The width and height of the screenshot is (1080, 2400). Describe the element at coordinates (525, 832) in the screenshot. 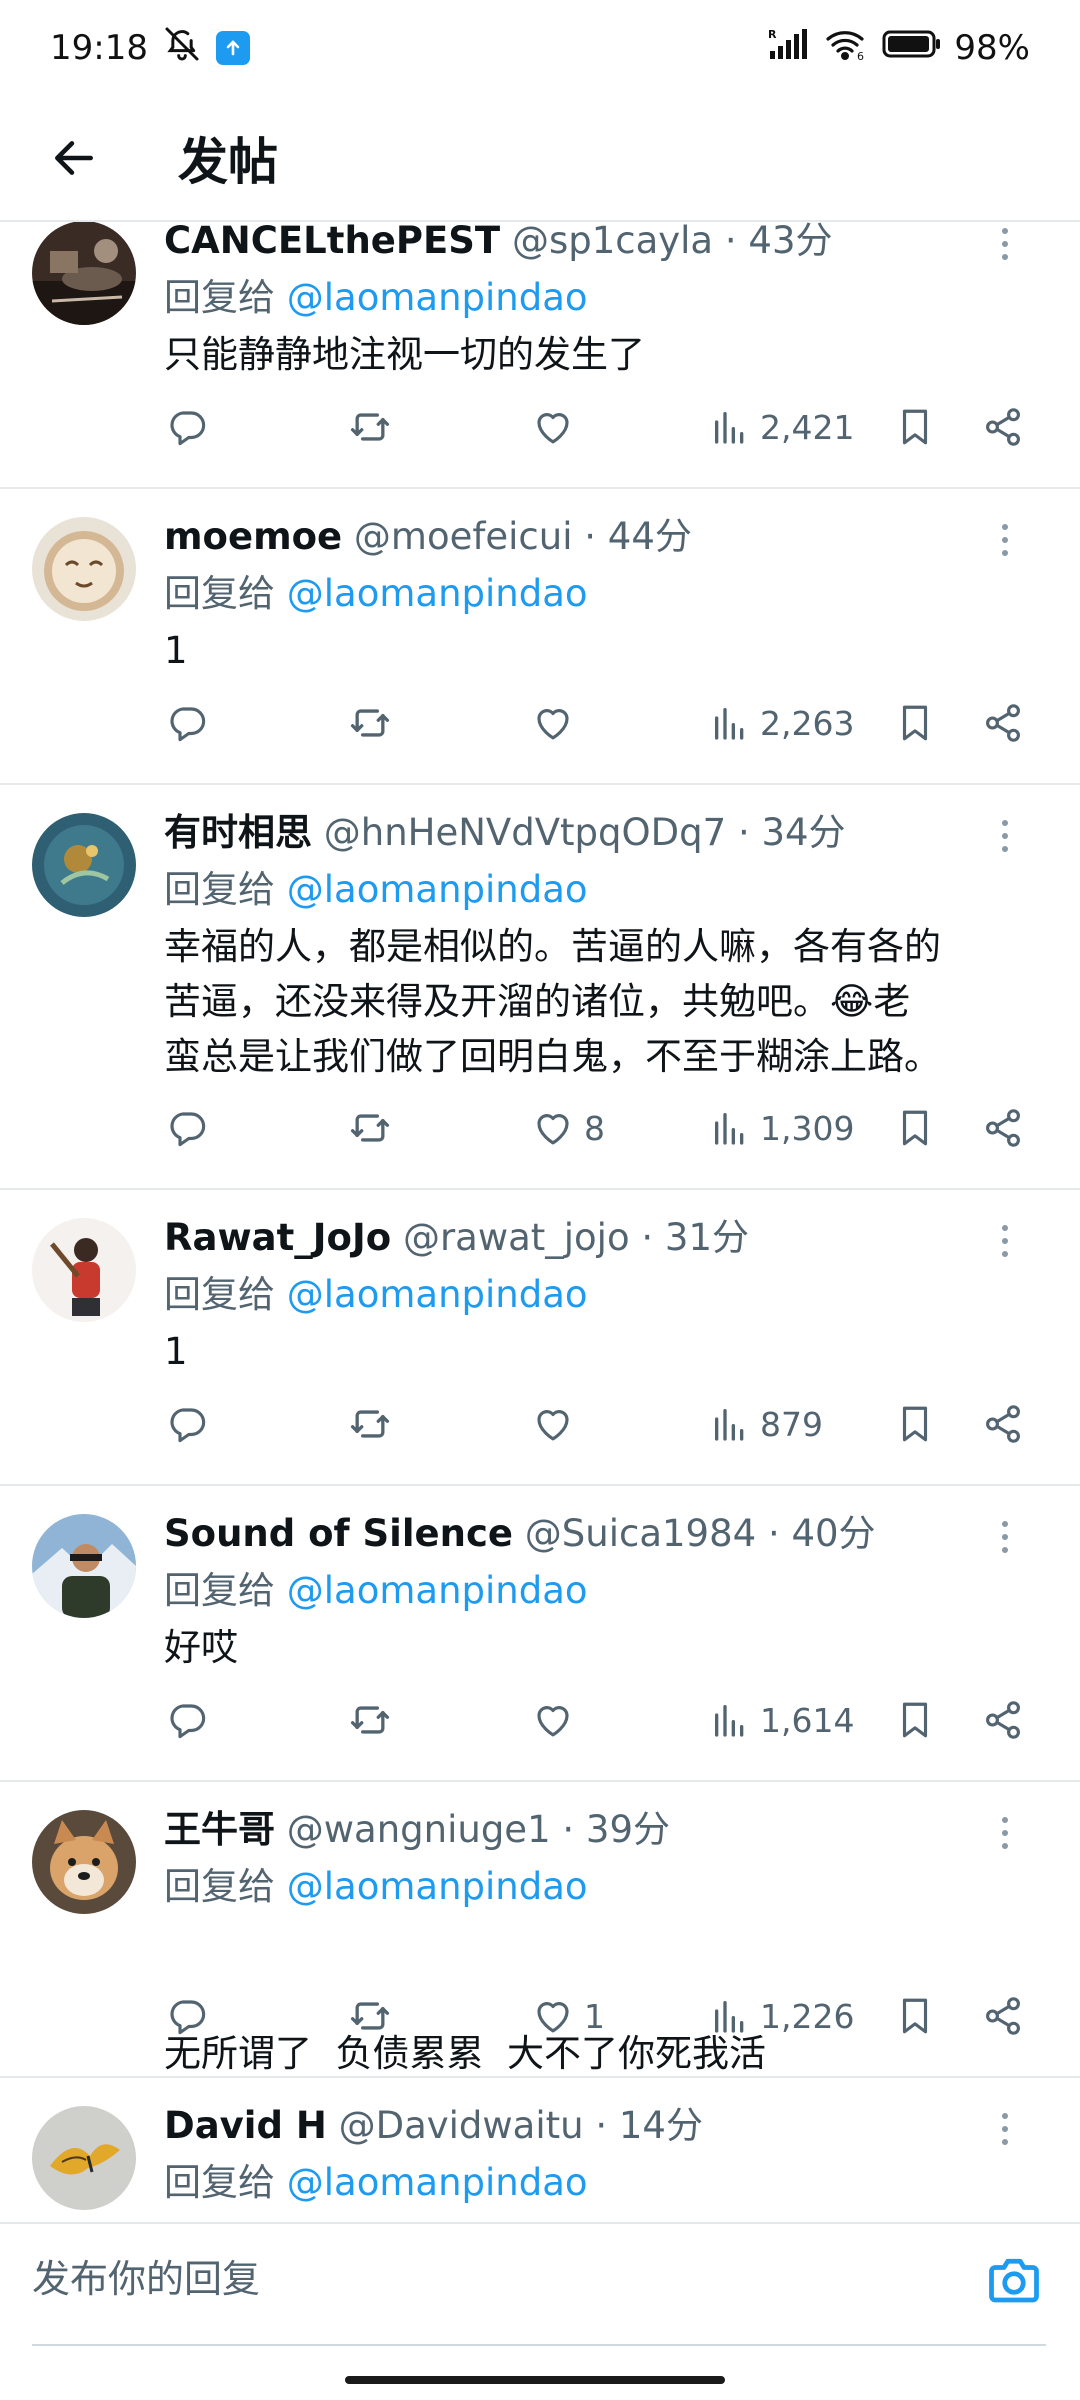

I see `user-handle: @hnHeNVdVtpqODq7` at that location.